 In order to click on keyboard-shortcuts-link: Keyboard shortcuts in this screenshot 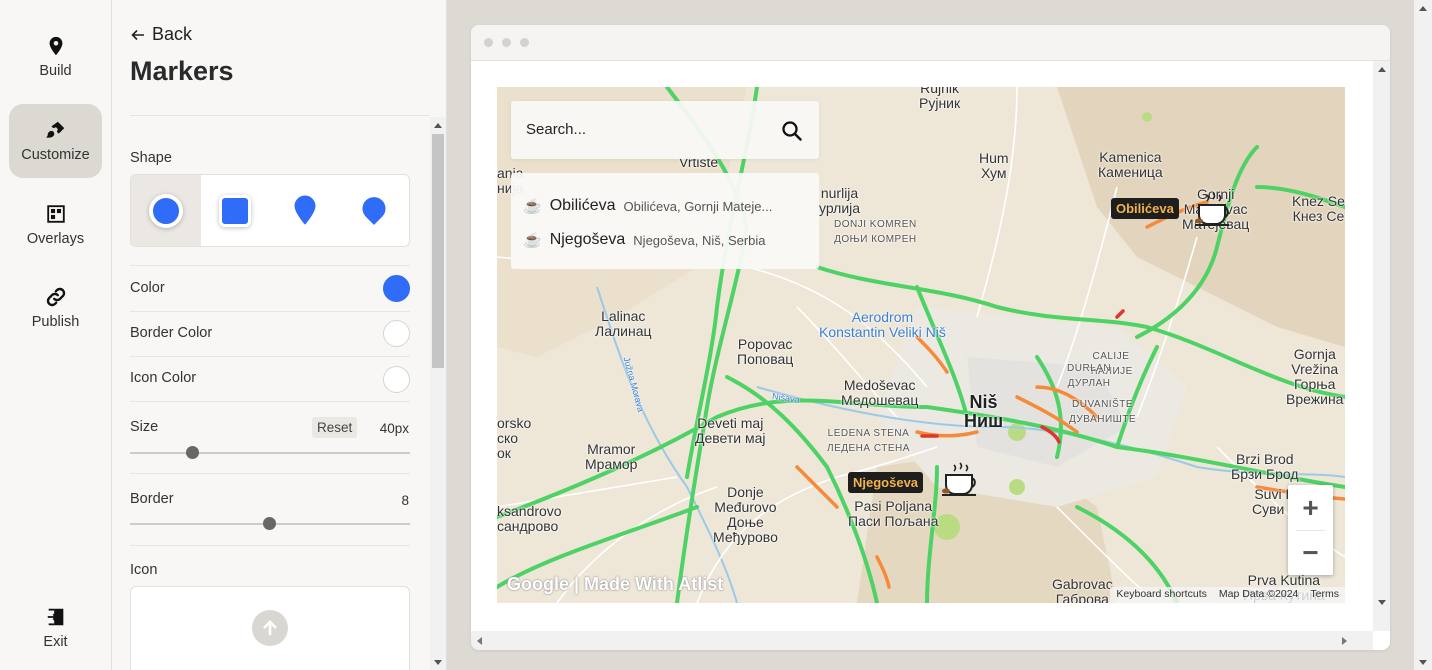, I will do `click(1161, 595)`.